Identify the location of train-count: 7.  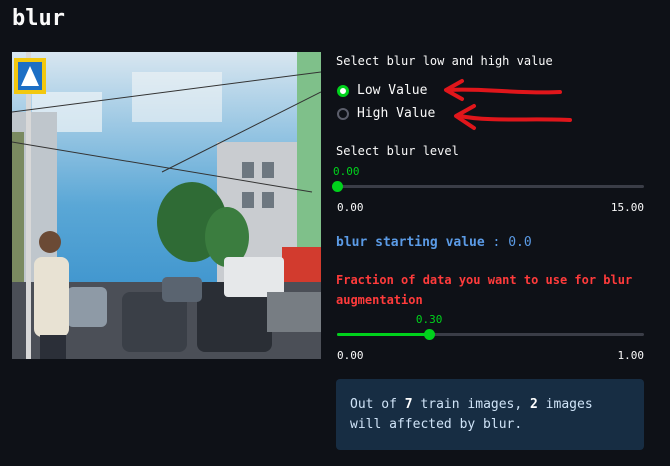
(408, 404).